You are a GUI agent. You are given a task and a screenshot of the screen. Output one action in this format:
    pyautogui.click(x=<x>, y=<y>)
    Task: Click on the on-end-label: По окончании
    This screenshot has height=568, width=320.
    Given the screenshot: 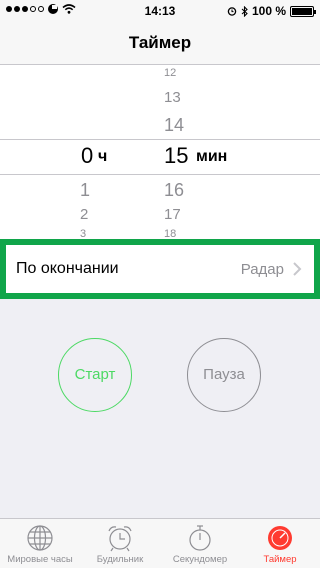 What is the action you would take?
    pyautogui.click(x=67, y=268)
    